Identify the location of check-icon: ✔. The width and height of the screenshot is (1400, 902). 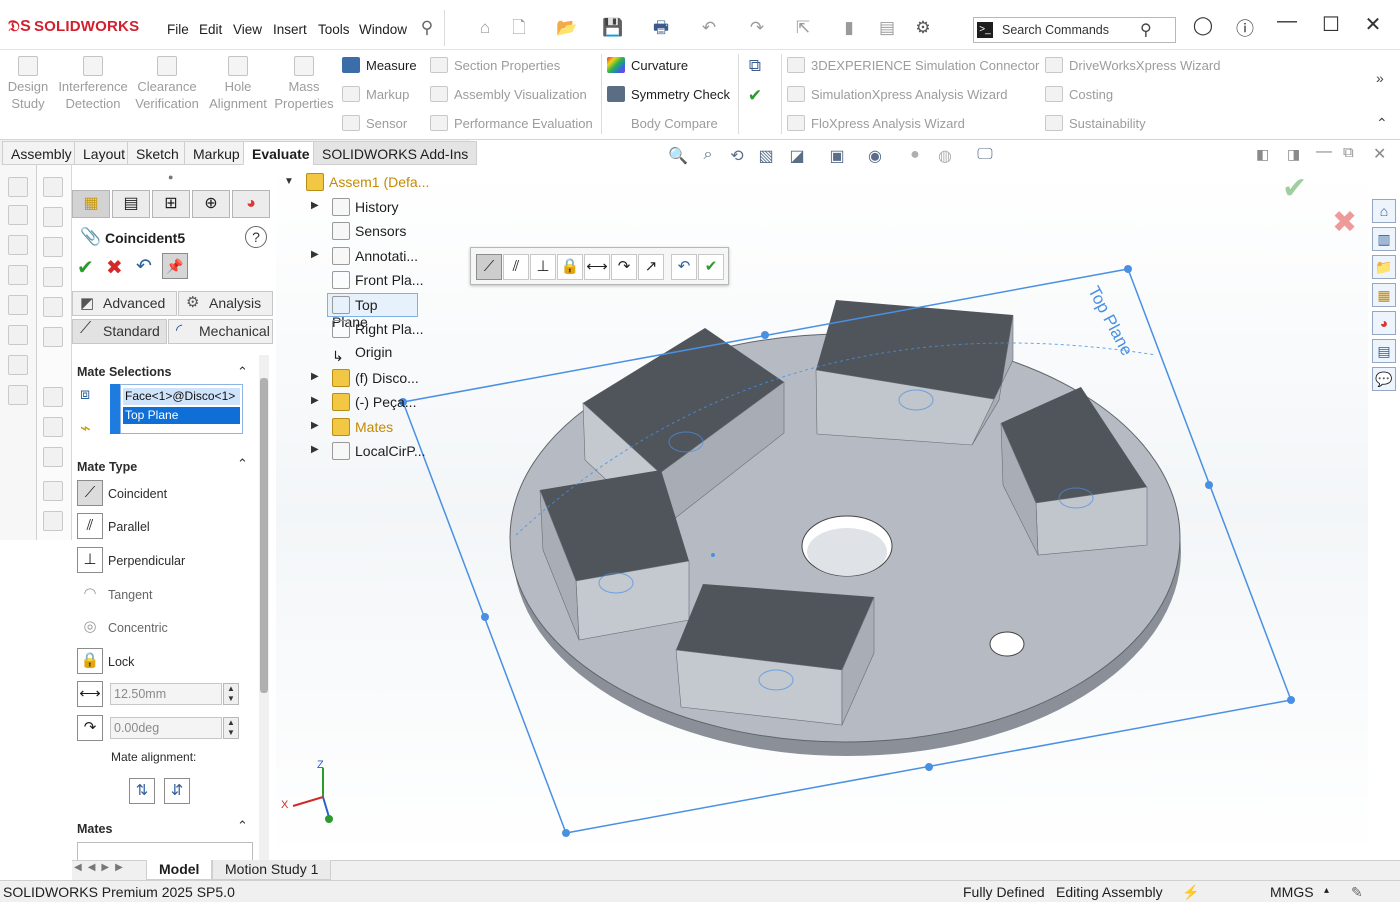
(755, 96).